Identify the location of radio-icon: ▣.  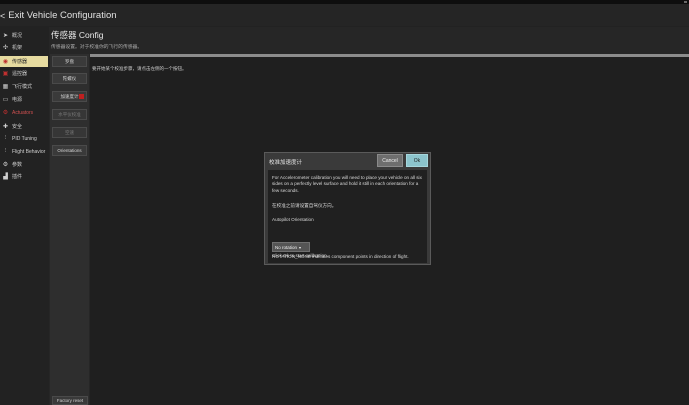
(5, 74).